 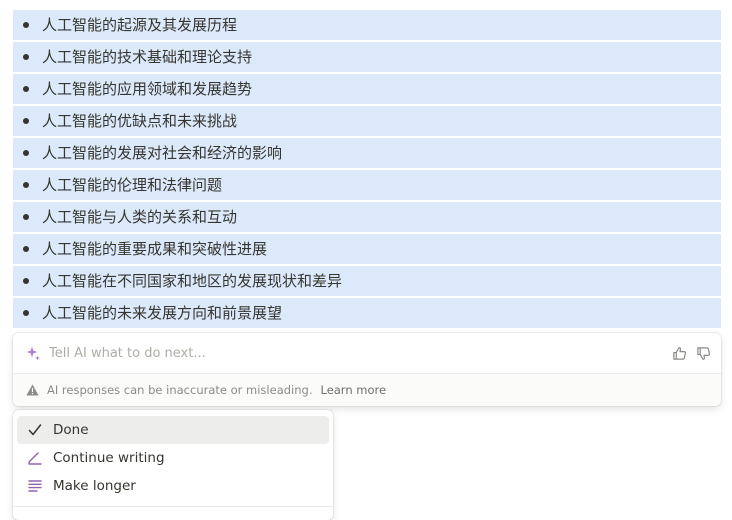 I want to click on menu-item-done: Done, so click(x=173, y=430).